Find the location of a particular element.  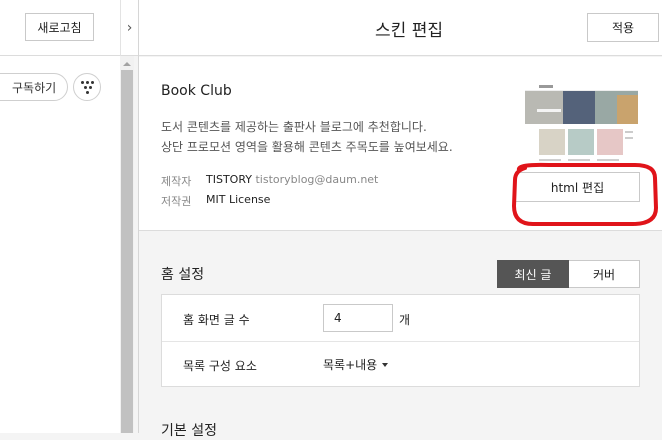

author-value: TISTORY tistoryblog@daum.net is located at coordinates (292, 179).